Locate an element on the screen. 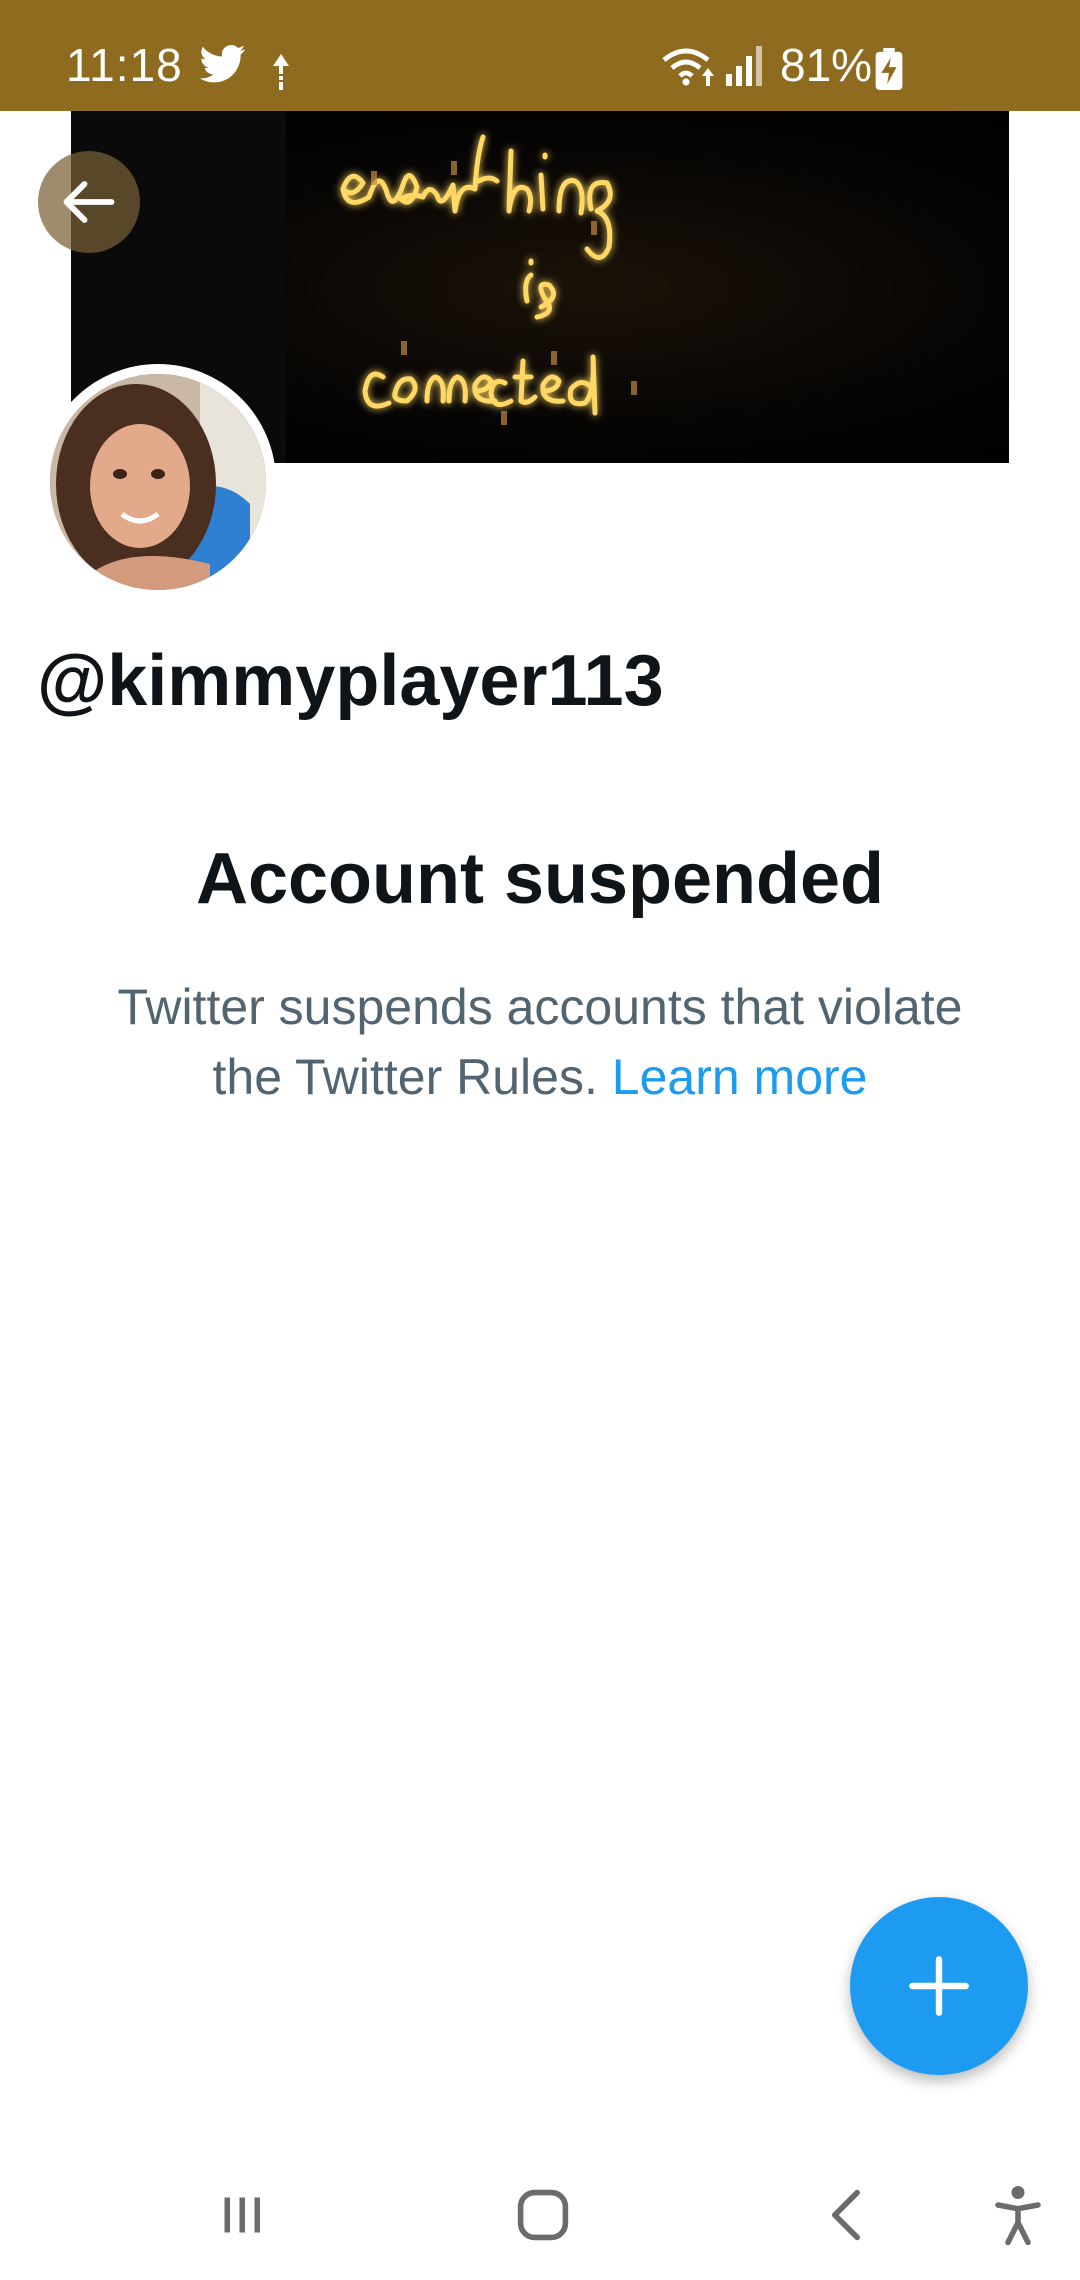  plus-icon is located at coordinates (939, 1986).